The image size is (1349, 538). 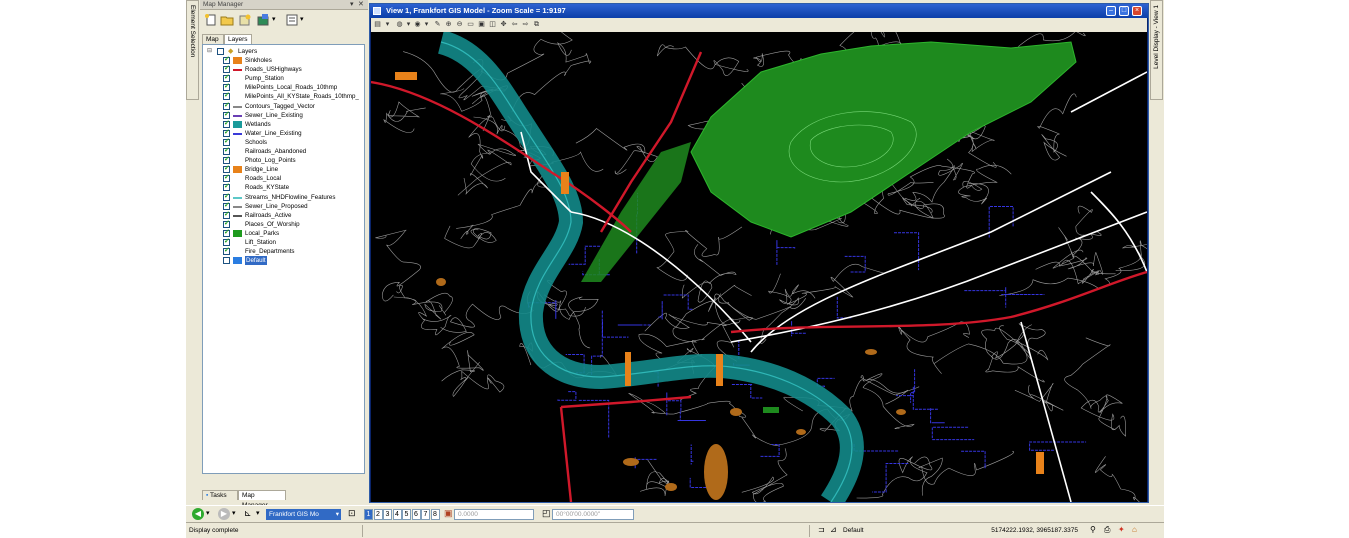 I want to click on lock-icon: ⊐, so click(x=821, y=529).